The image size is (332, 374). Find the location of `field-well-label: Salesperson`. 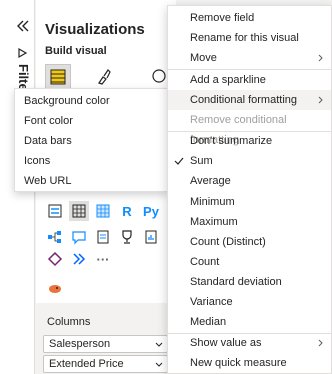

field-well-label: Salesperson is located at coordinates (80, 344).